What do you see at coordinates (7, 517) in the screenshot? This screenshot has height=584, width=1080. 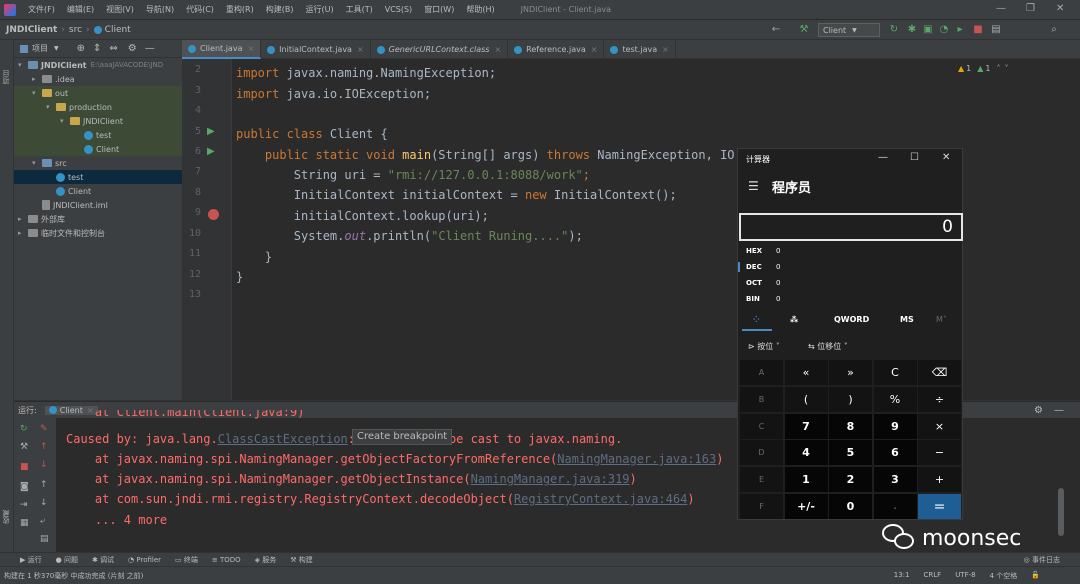 I see `favorites-tool-tab: 收藏` at bounding box center [7, 517].